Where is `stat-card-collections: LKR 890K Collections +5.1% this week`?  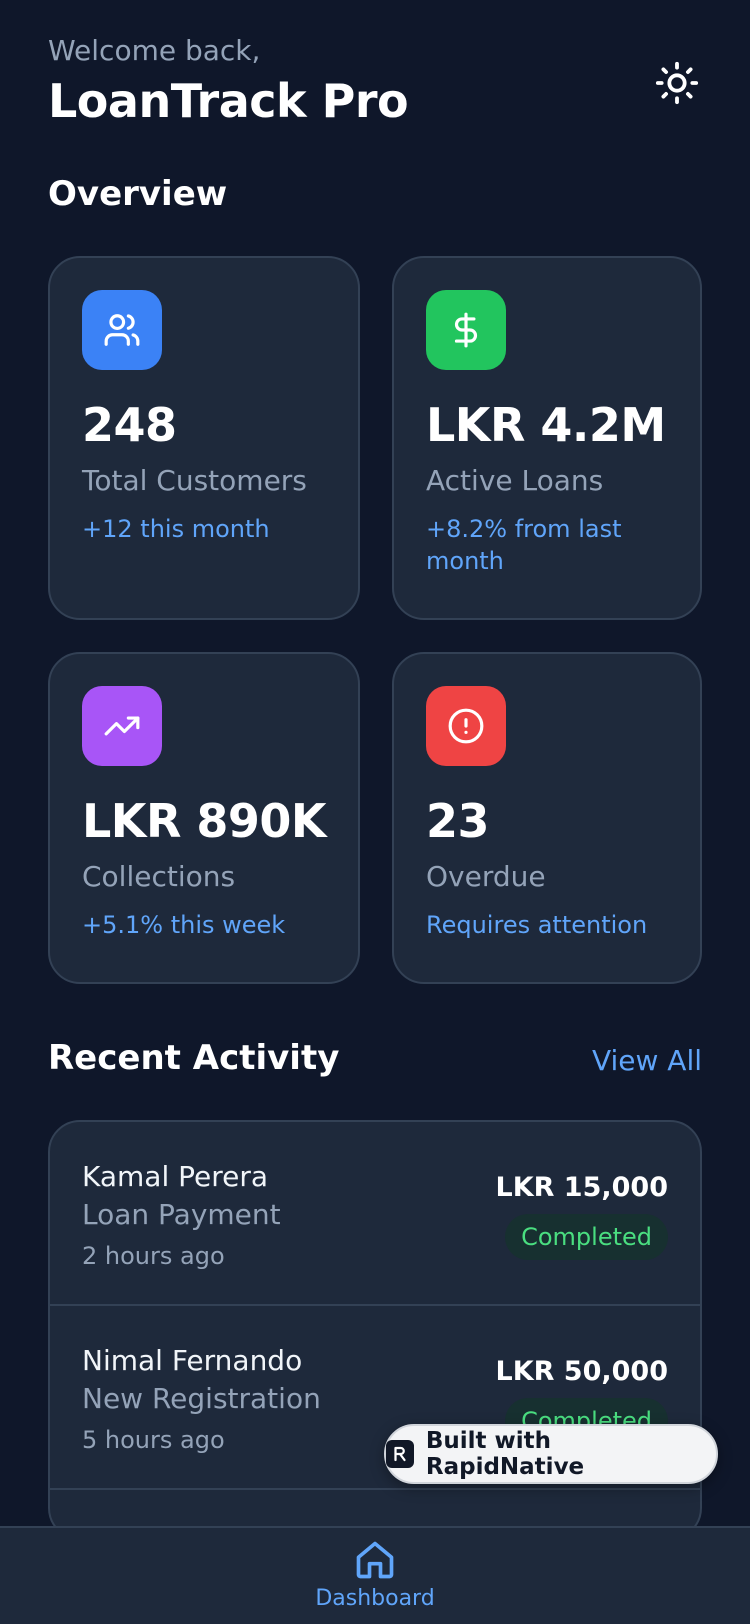
stat-card-collections: LKR 890K Collections +5.1% this week is located at coordinates (204, 818).